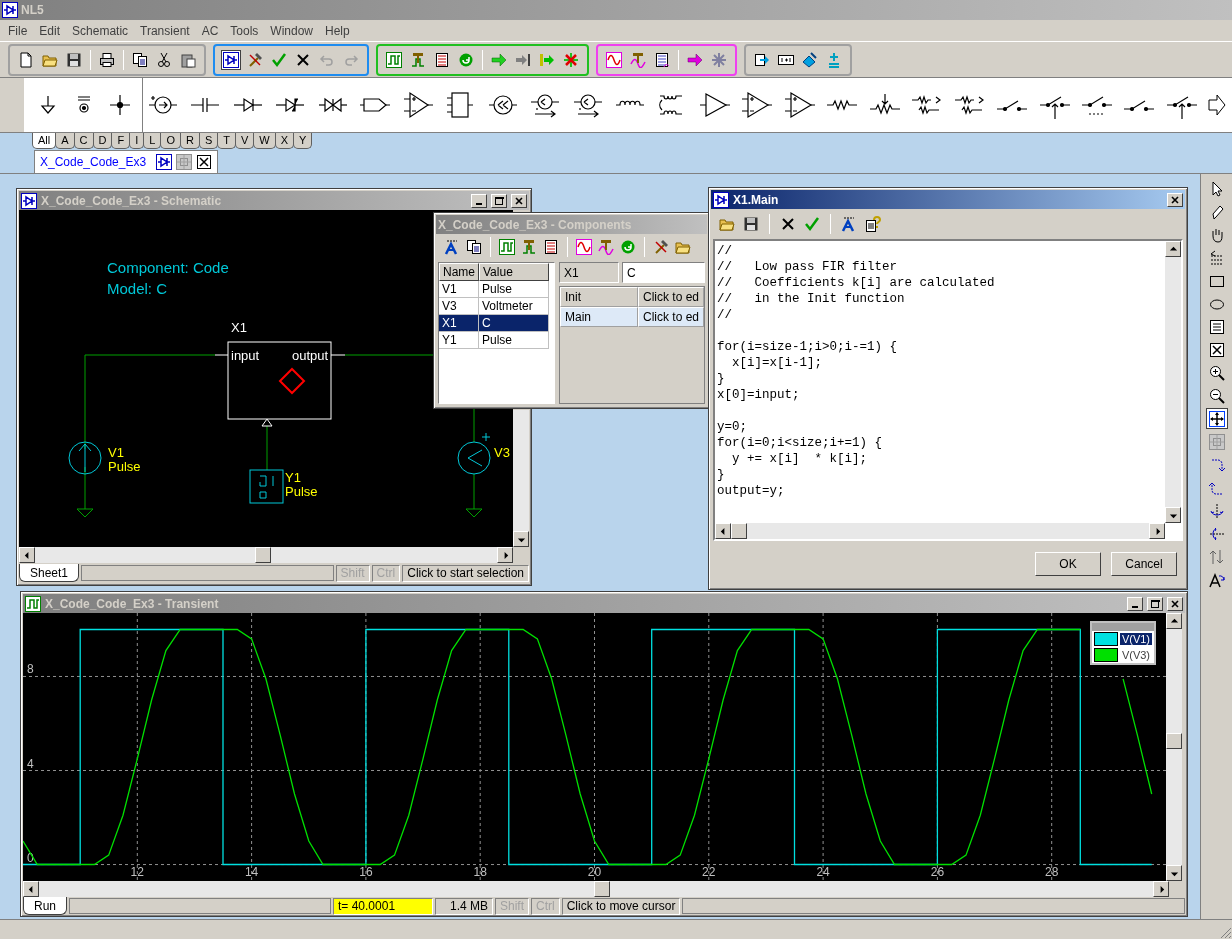 The width and height of the screenshot is (1232, 939). What do you see at coordinates (164, 59) in the screenshot?
I see `scissors-icon` at bounding box center [164, 59].